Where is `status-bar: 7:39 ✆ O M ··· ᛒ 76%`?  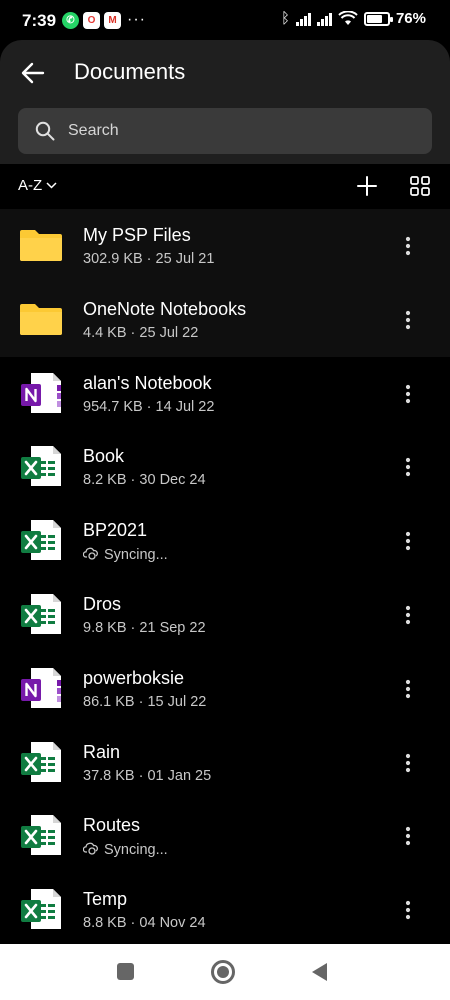 status-bar: 7:39 ✆ O M ··· ᛒ 76% is located at coordinates (225, 20).